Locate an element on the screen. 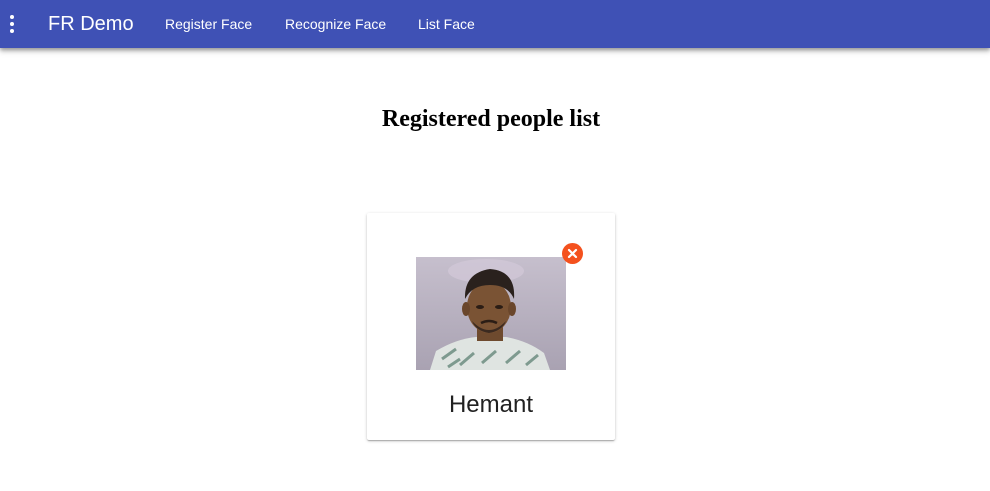  person-photo-image is located at coordinates (491, 313).